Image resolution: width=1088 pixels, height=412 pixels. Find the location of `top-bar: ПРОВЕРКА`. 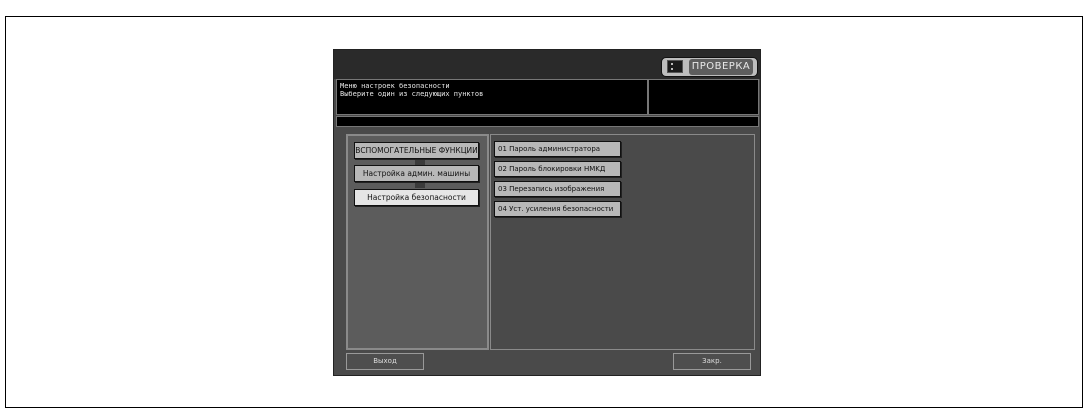

top-bar: ПРОВЕРКА is located at coordinates (547, 64).